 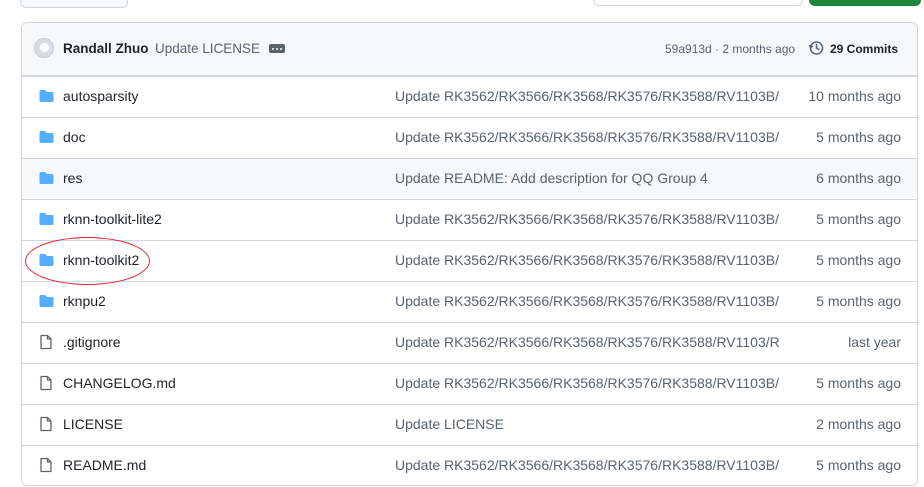 What do you see at coordinates (587, 424) in the screenshot?
I see `commit-message-link: Update LICENSE` at bounding box center [587, 424].